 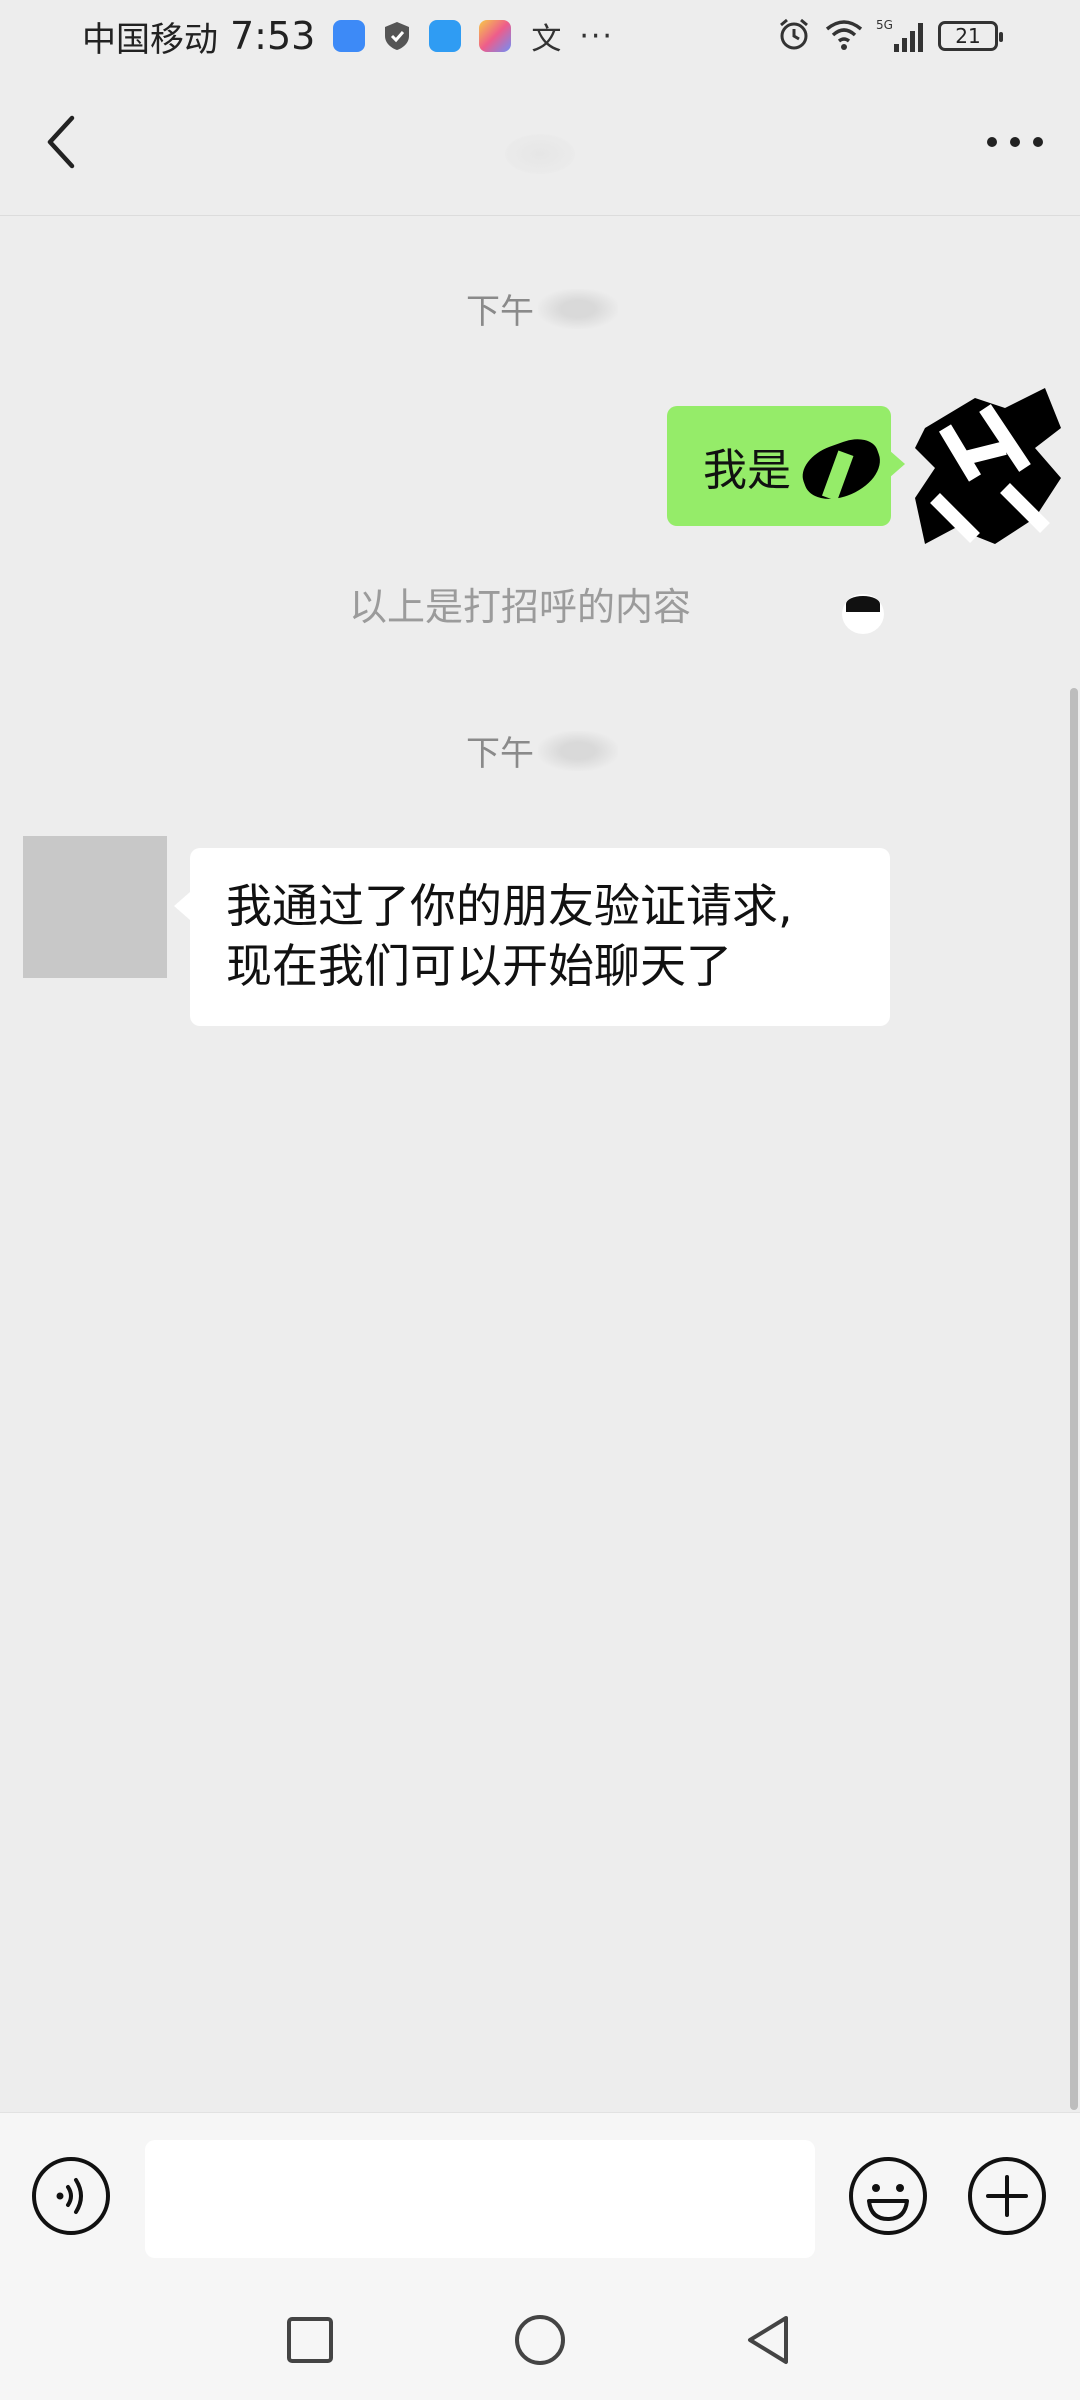 I want to click on message-text-input, so click(x=480, y=2199).